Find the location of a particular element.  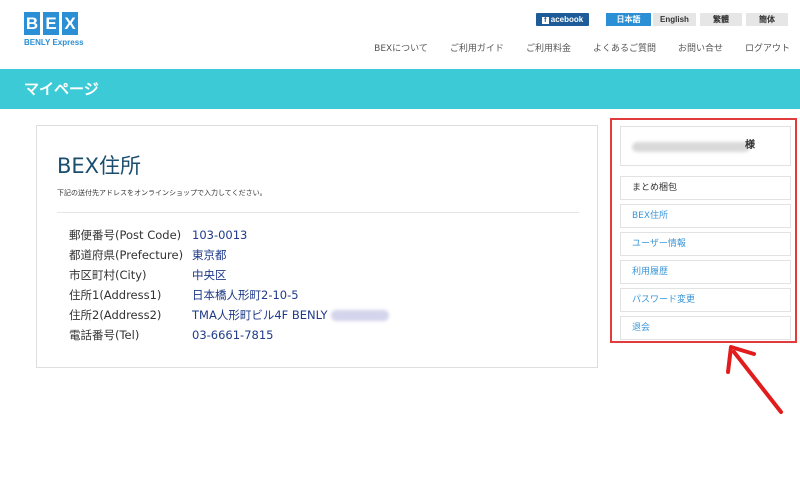

lang-english: English is located at coordinates (674, 19).